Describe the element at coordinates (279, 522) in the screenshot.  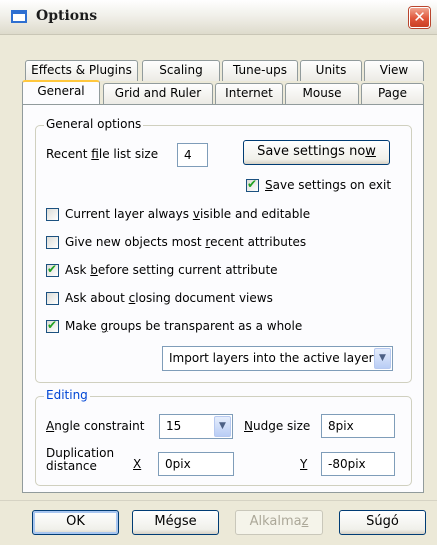
I see `apply-button: Alkalmaz` at that location.